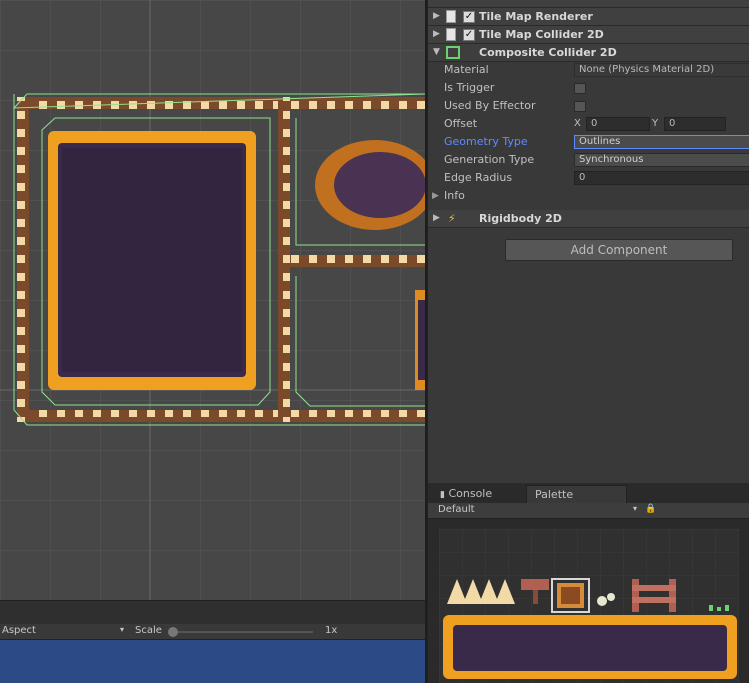  Describe the element at coordinates (478, 177) in the screenshot. I see `edge-radius-label: Edge Radius` at that location.